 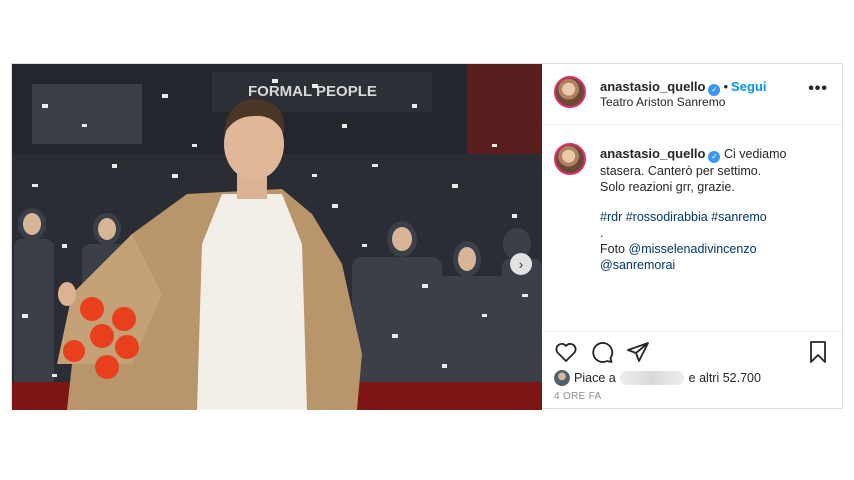 I want to click on caption-username-link: anastasio_quello, so click(x=652, y=153).